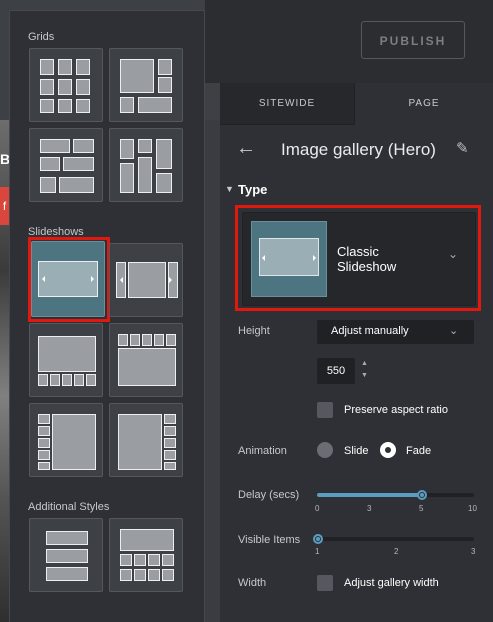 This screenshot has height=622, width=493. Describe the element at coordinates (318, 539) in the screenshot. I see `visible-items-knob-center` at that location.